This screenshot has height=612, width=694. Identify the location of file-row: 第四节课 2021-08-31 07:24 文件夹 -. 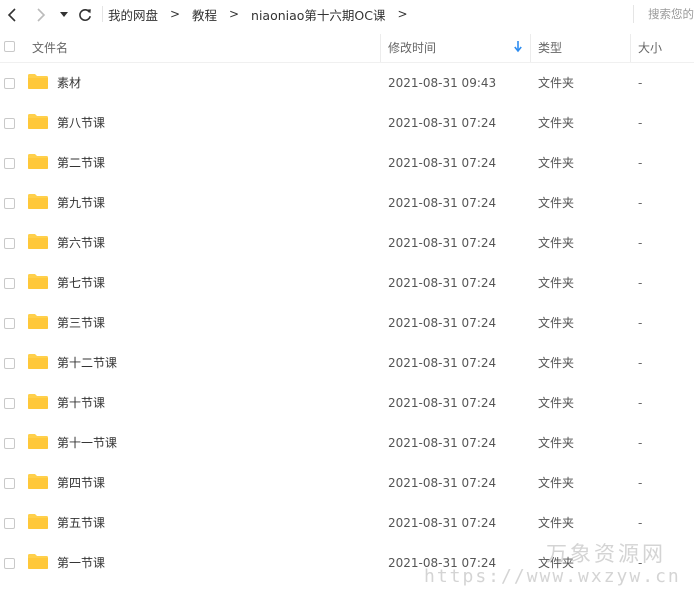
(347, 483).